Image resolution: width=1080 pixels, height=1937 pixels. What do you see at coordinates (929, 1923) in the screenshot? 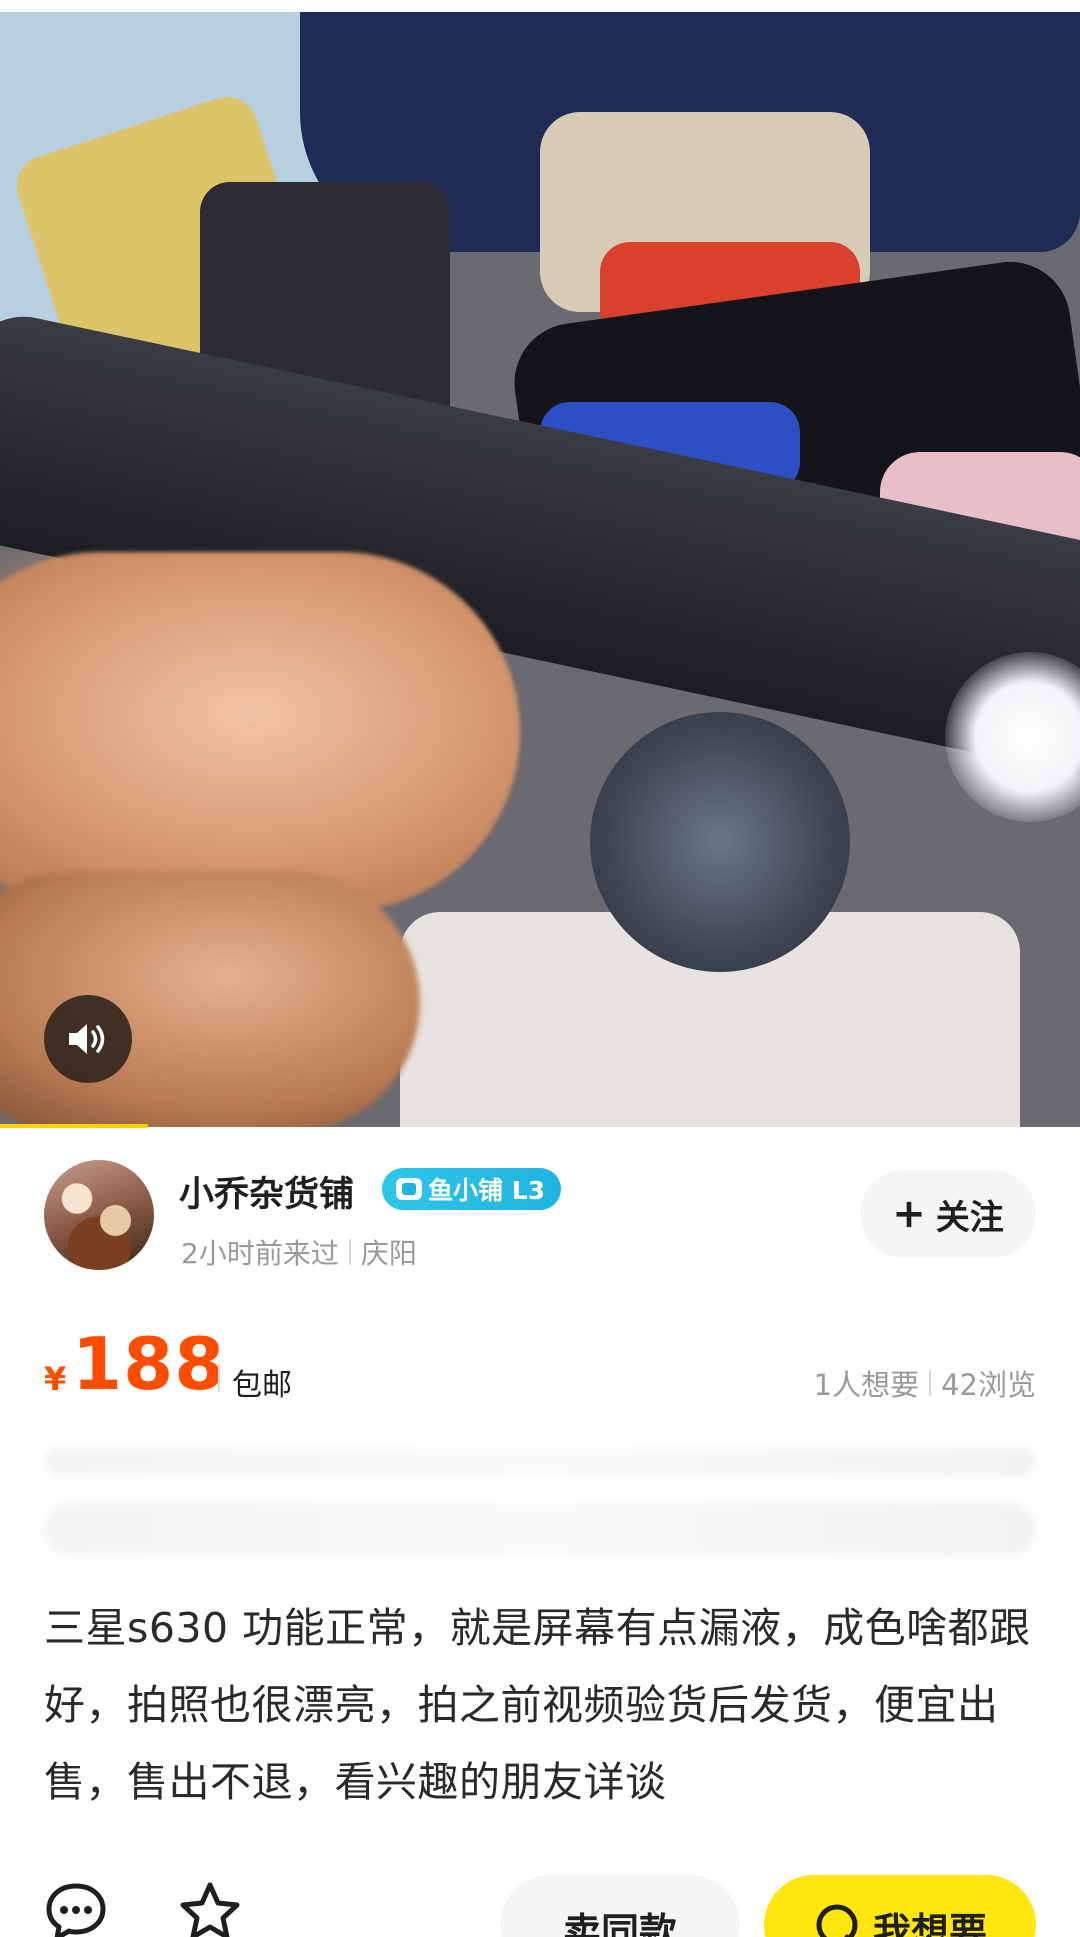
I see `want-label: 我想要` at bounding box center [929, 1923].